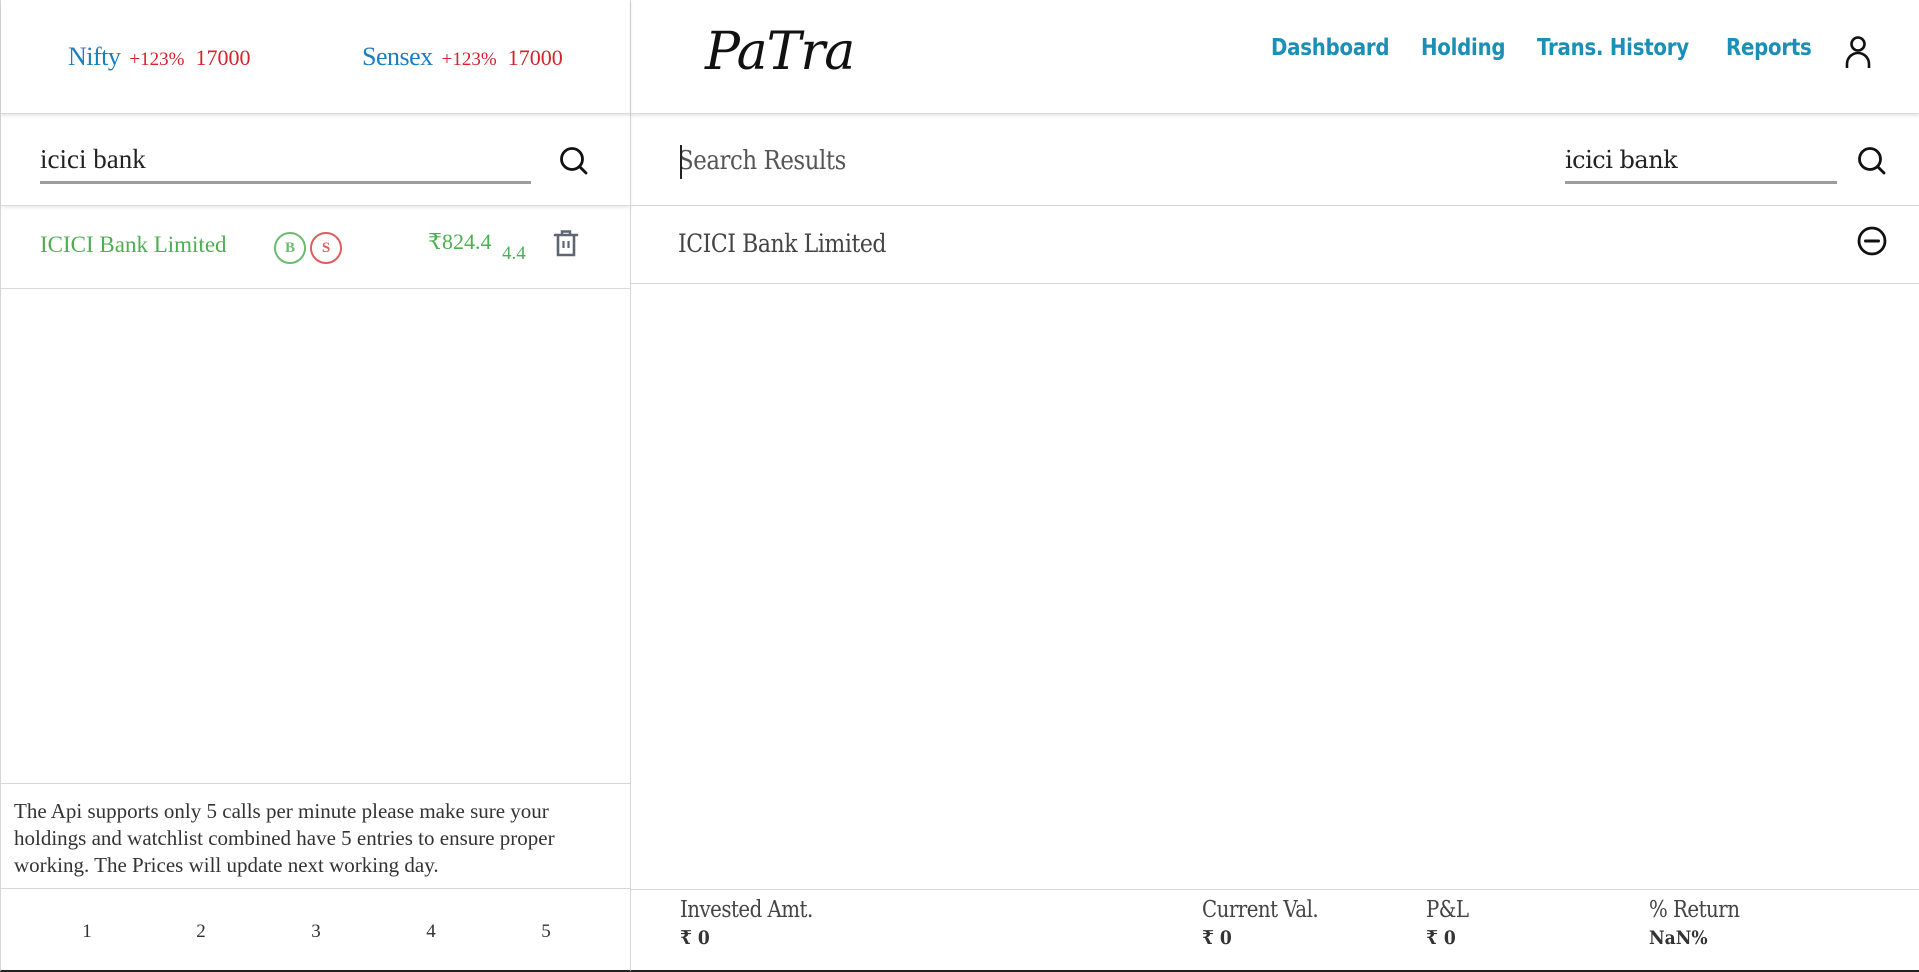 Image resolution: width=1919 pixels, height=972 pixels. Describe the element at coordinates (514, 253) in the screenshot. I see `stock-change: 4.4` at that location.